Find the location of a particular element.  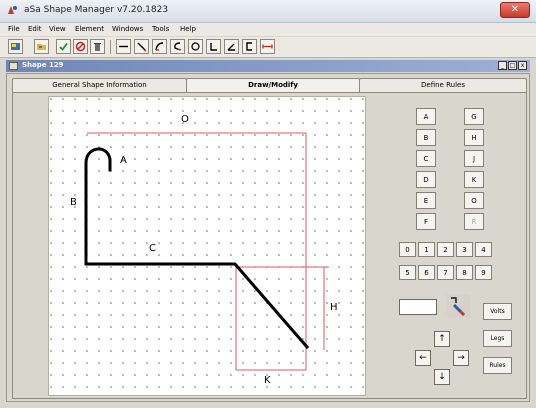

trash-icon is located at coordinates (97, 47).